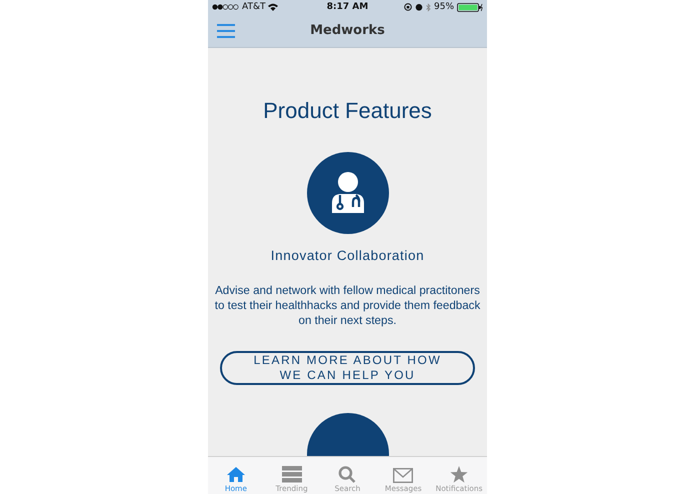  What do you see at coordinates (347, 111) in the screenshot?
I see `page-heading: Product Features` at bounding box center [347, 111].